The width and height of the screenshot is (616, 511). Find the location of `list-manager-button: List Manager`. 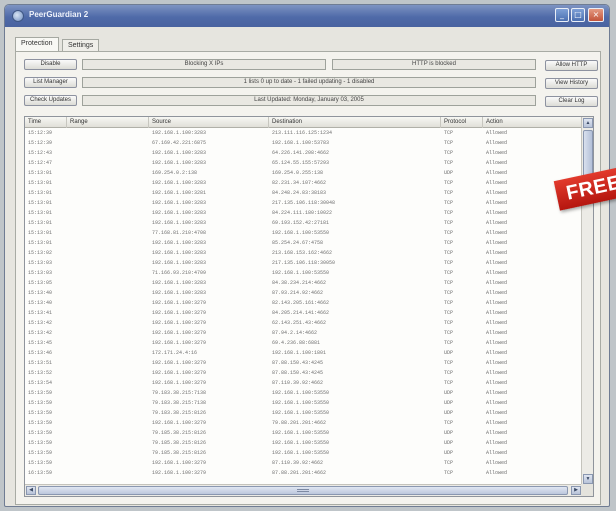

list-manager-button: List Manager is located at coordinates (50, 82).